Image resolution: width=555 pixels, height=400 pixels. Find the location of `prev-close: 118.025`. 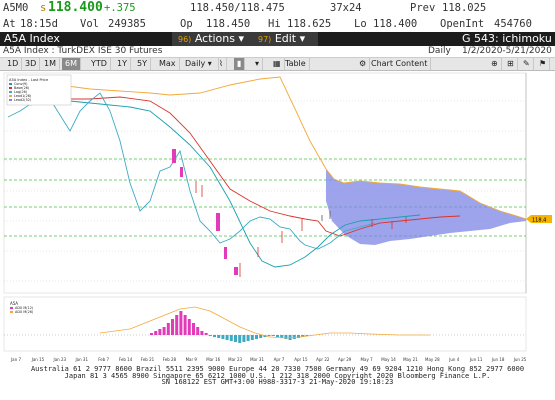

prev-close: 118.025 is located at coordinates (464, 8).